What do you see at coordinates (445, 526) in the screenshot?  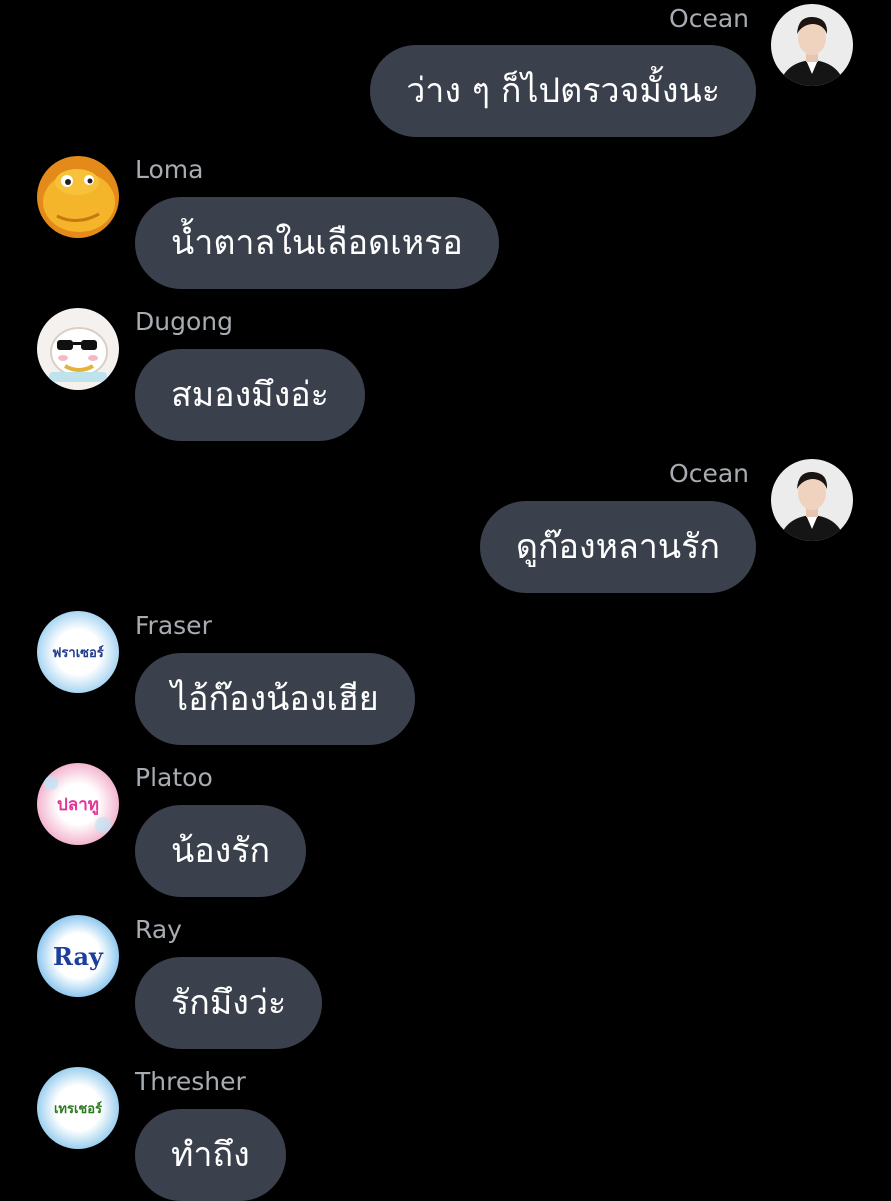 I see `message-row: Ocean ดูก๊องหลานรัก` at bounding box center [445, 526].